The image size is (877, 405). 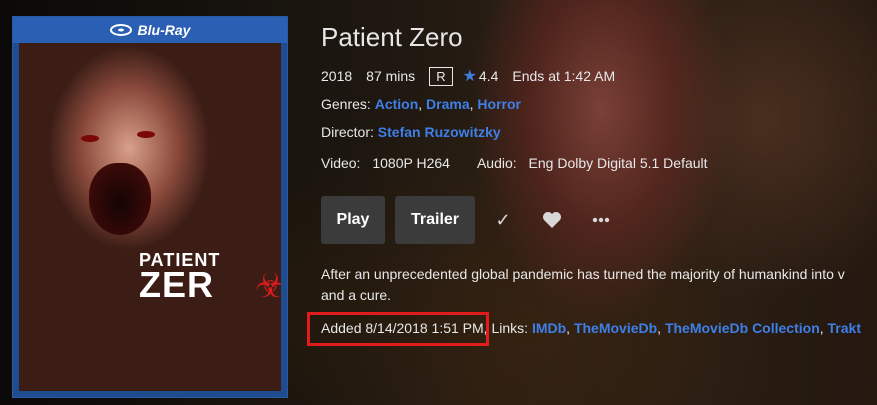 What do you see at coordinates (564, 76) in the screenshot?
I see `ends-at: Ends at 1:42 AM` at bounding box center [564, 76].